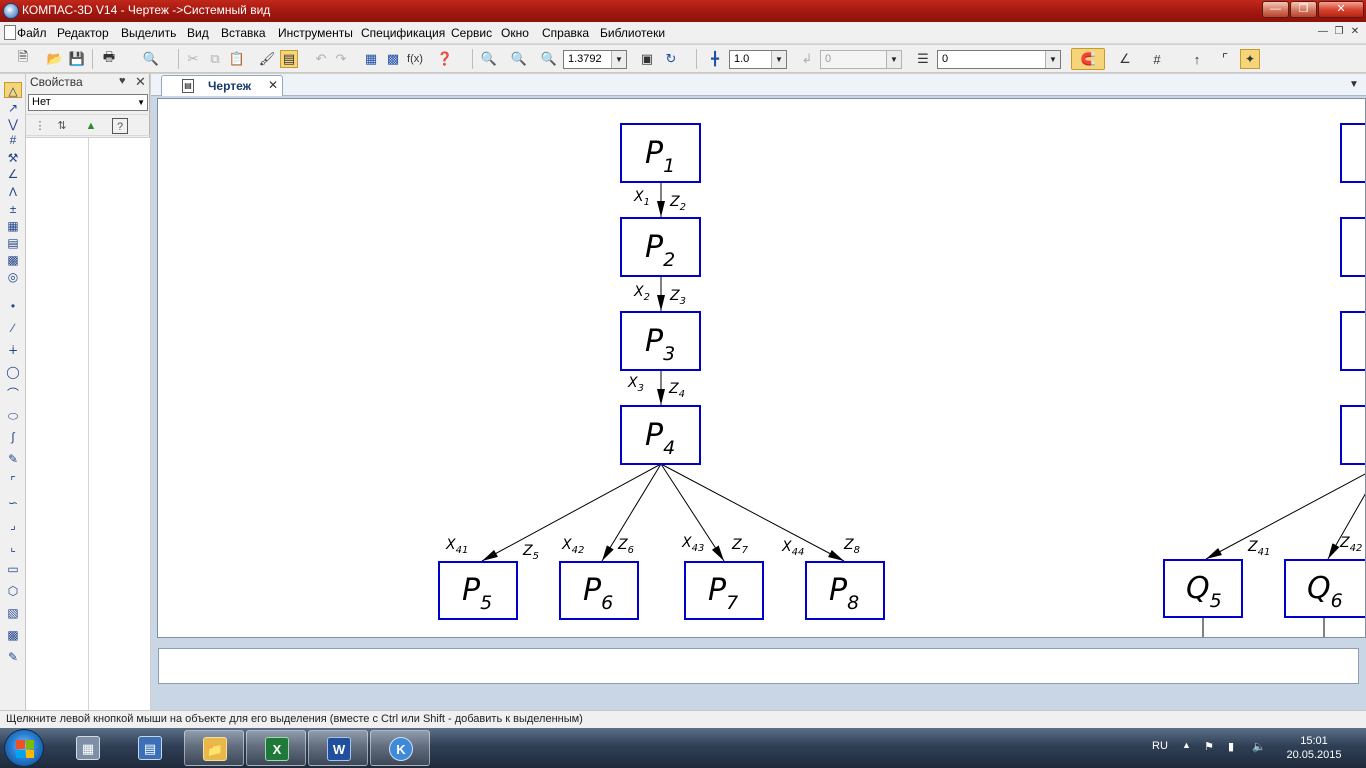 The height and width of the screenshot is (768, 1366). Describe the element at coordinates (1250, 59) in the screenshot. I see `snap-icon: ✦` at that location.